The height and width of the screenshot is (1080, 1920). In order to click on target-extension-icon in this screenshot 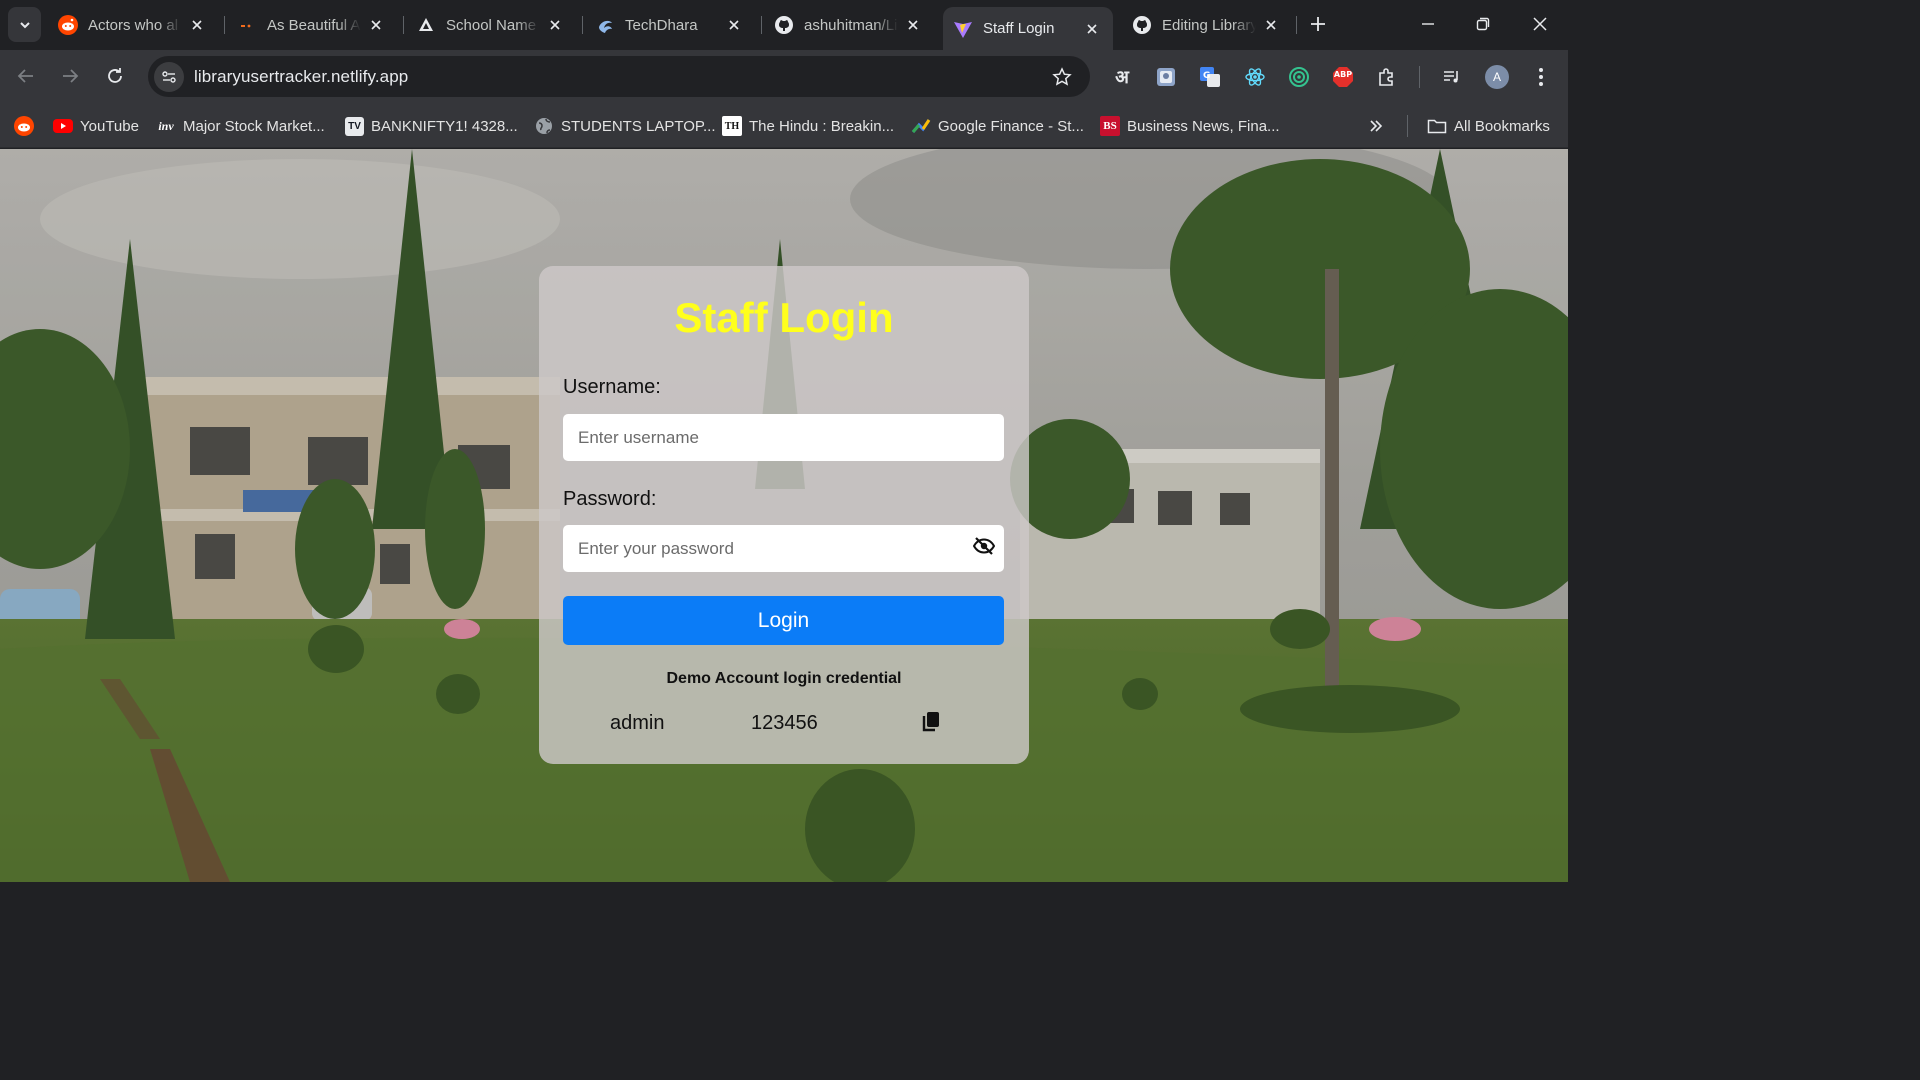, I will do `click(1299, 77)`.